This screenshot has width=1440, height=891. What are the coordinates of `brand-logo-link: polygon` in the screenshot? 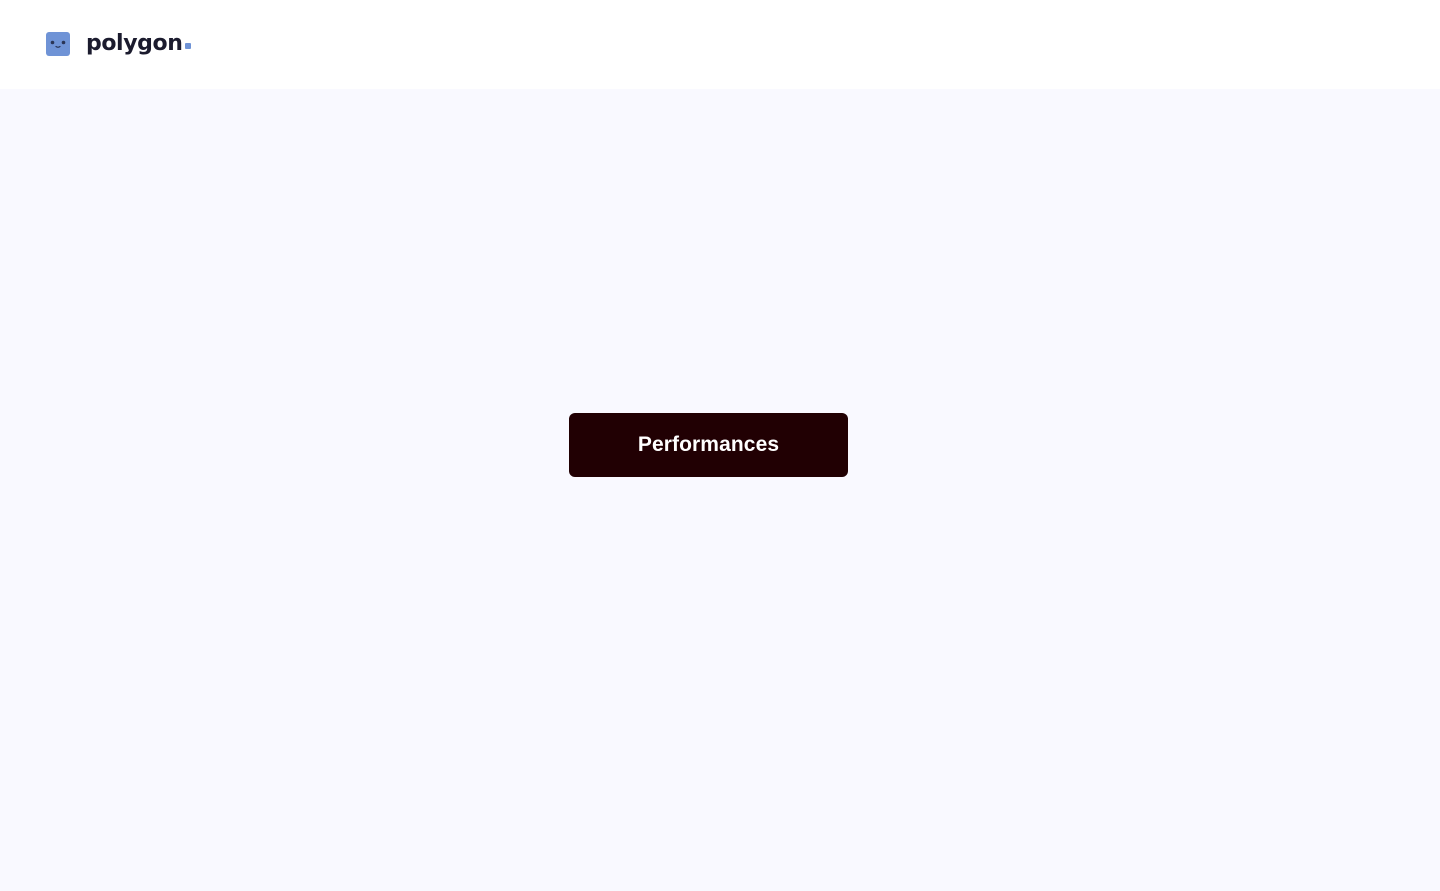 It's located at (119, 44).